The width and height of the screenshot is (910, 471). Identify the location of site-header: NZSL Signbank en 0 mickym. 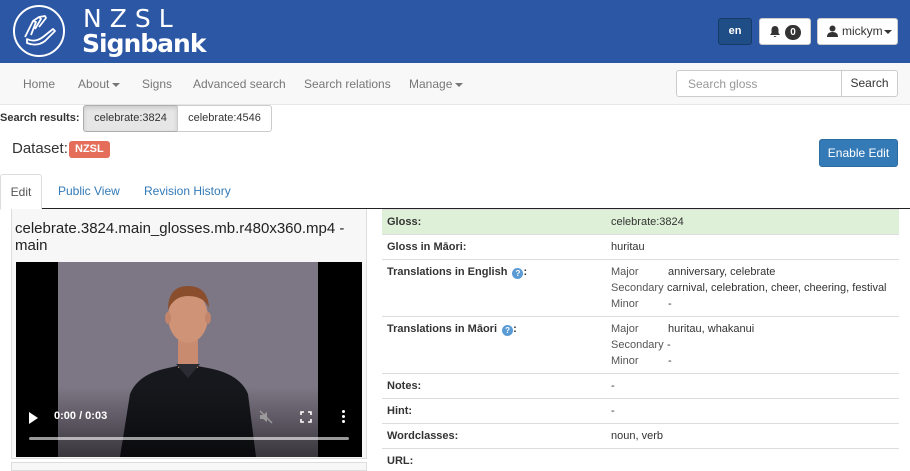
(455, 31).